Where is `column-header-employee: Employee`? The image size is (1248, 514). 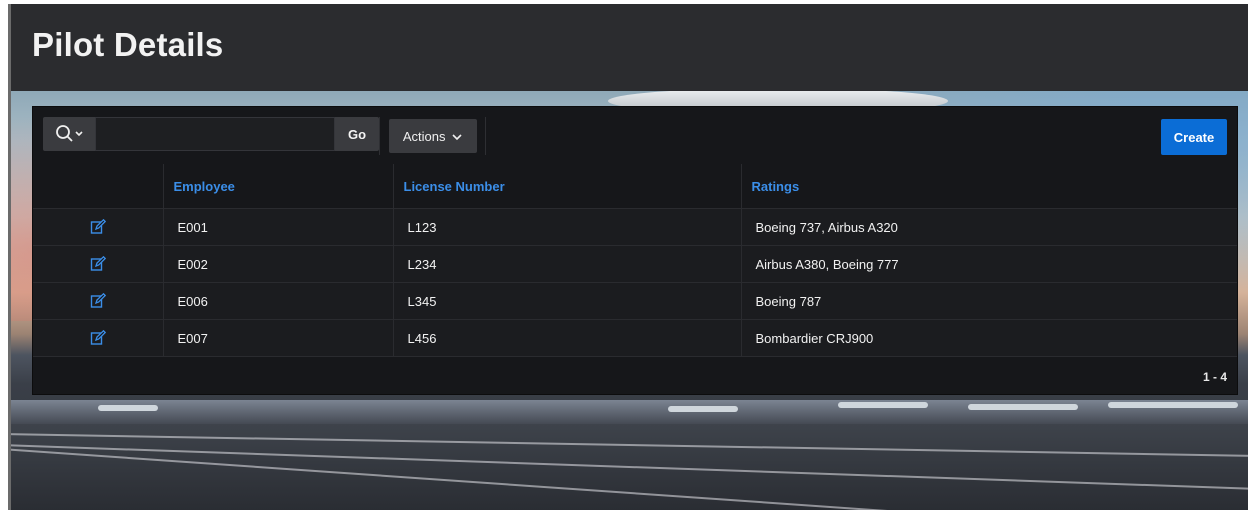
column-header-employee: Employee is located at coordinates (278, 186).